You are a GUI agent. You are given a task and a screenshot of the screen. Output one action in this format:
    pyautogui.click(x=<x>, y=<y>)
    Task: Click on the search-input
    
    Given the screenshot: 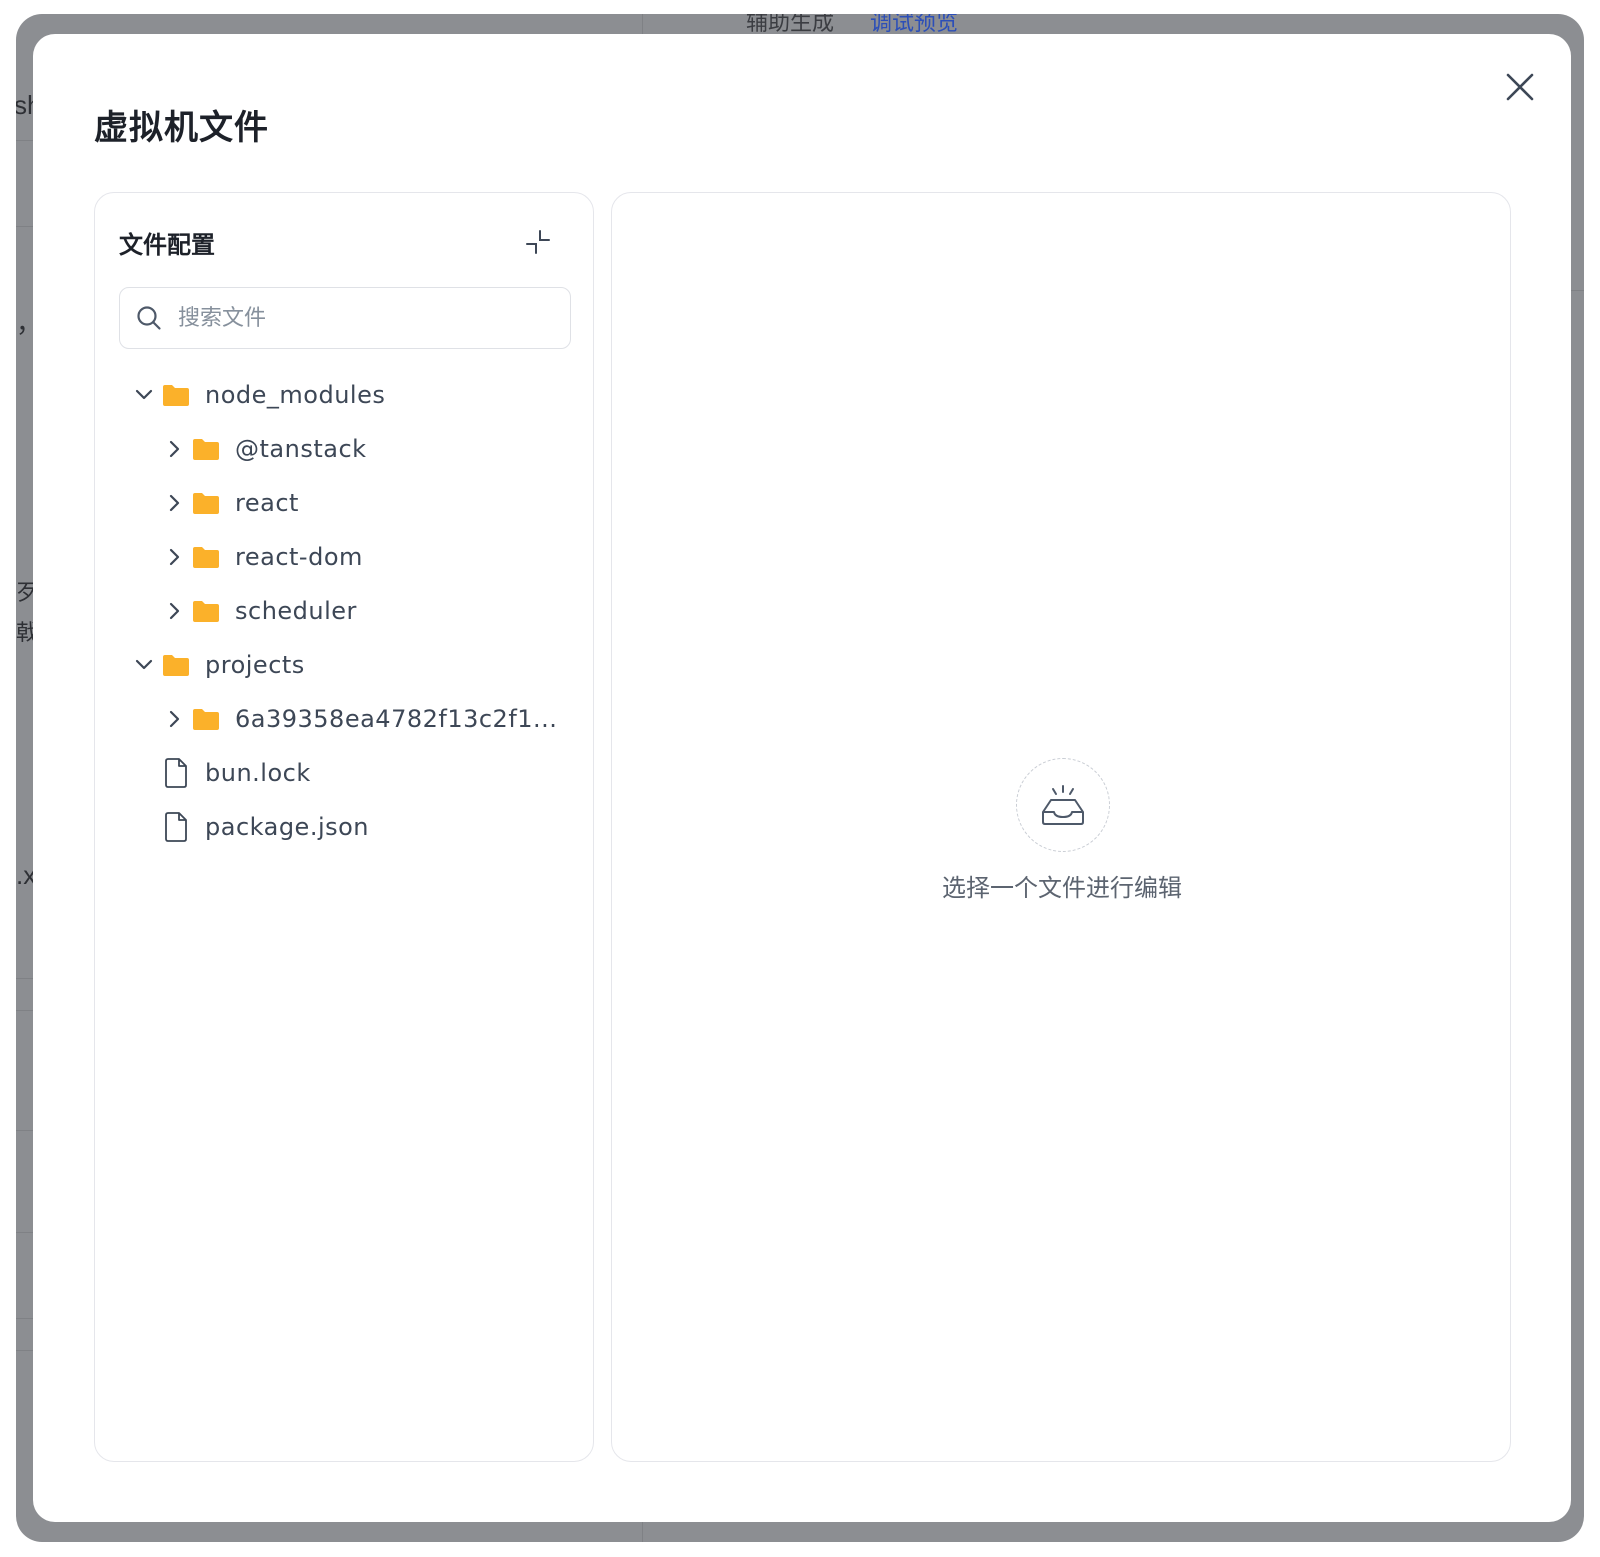 What is the action you would take?
    pyautogui.click(x=358, y=318)
    